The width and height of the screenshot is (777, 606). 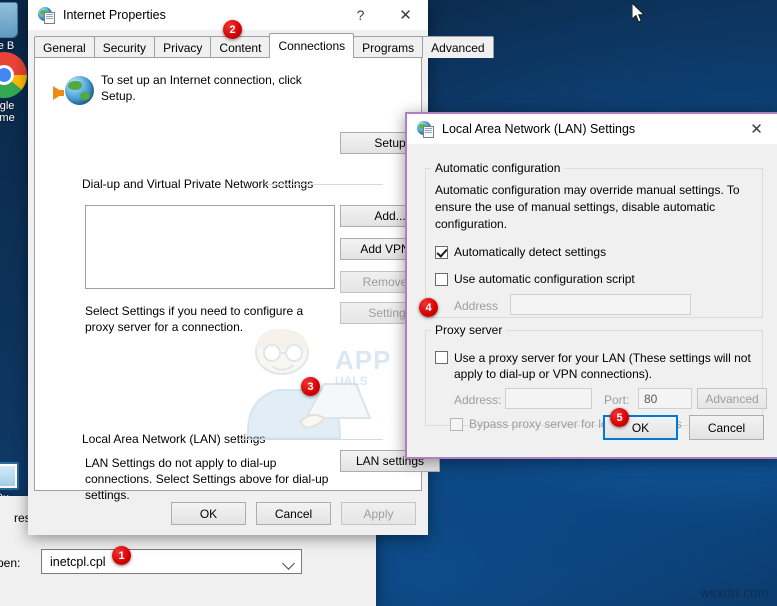 I want to click on ok-button: OK, so click(x=208, y=513).